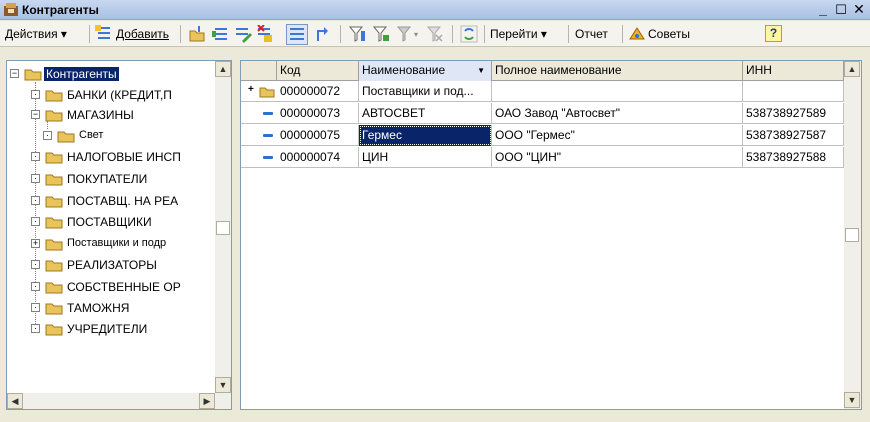  Describe the element at coordinates (128, 179) in the screenshot. I see `tree-item-buyers: · ПОКУПАТЕЛИ` at that location.